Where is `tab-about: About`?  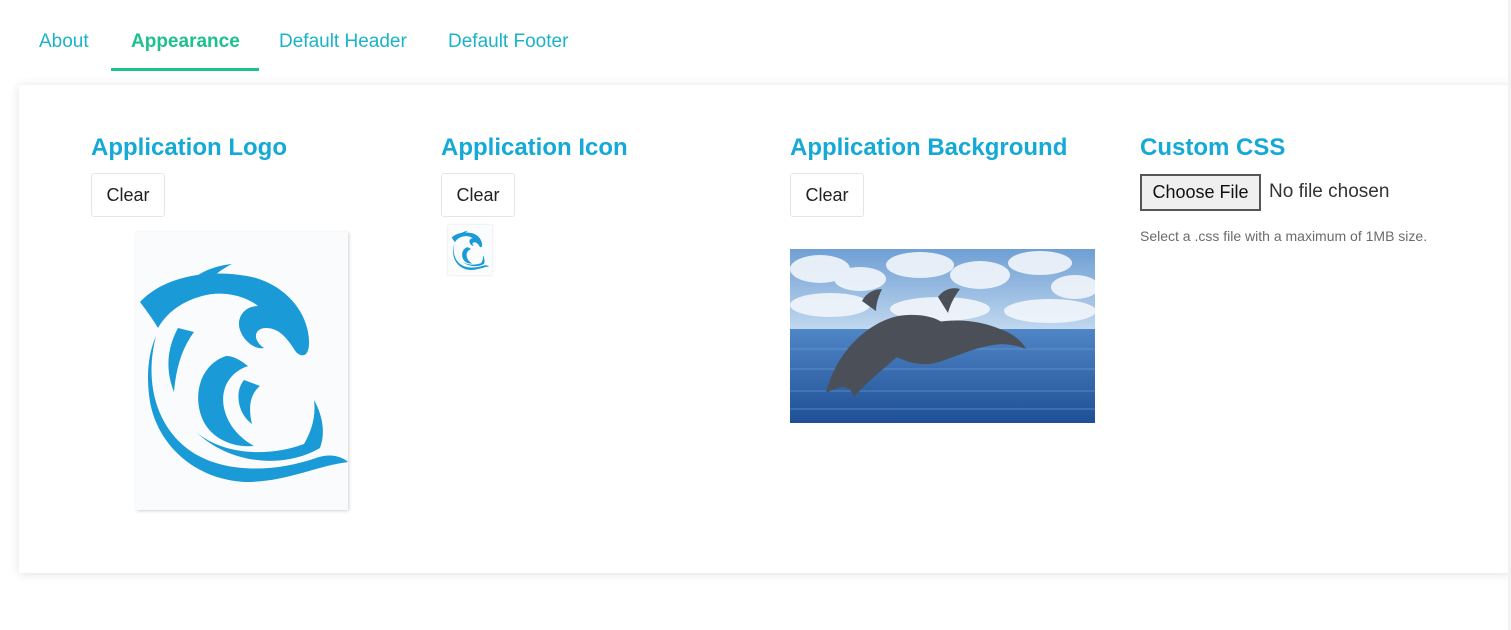
tab-about: About is located at coordinates (64, 51).